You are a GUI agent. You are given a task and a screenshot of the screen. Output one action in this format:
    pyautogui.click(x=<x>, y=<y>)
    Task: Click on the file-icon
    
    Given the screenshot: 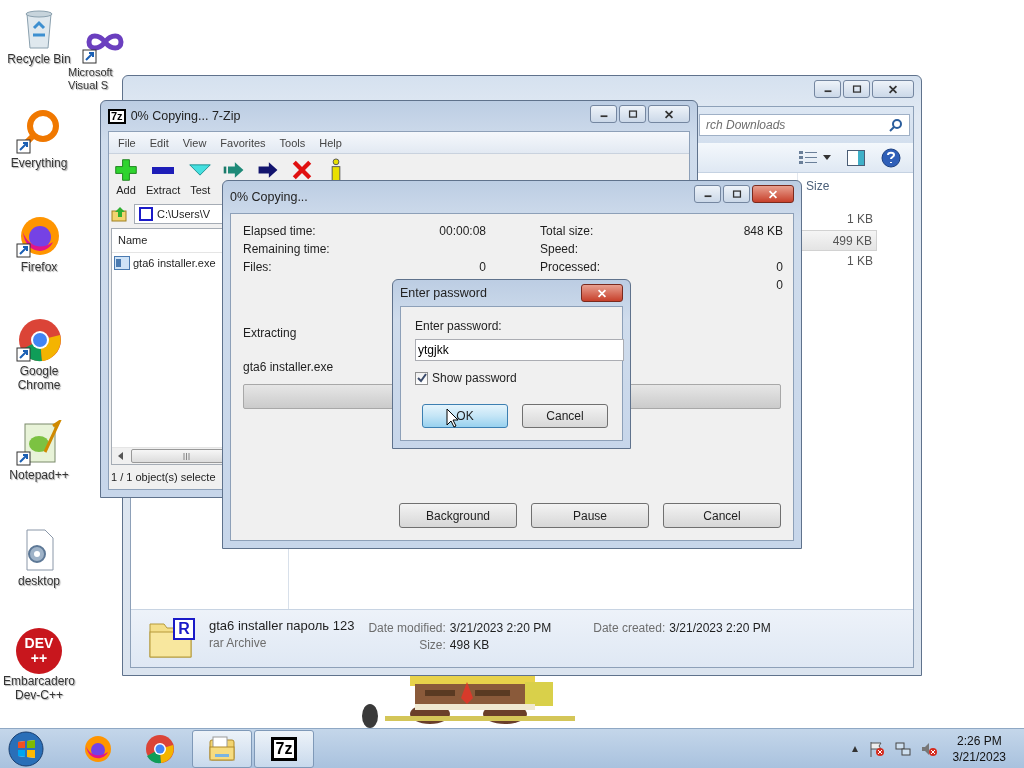 What is the action you would take?
    pyautogui.click(x=122, y=263)
    